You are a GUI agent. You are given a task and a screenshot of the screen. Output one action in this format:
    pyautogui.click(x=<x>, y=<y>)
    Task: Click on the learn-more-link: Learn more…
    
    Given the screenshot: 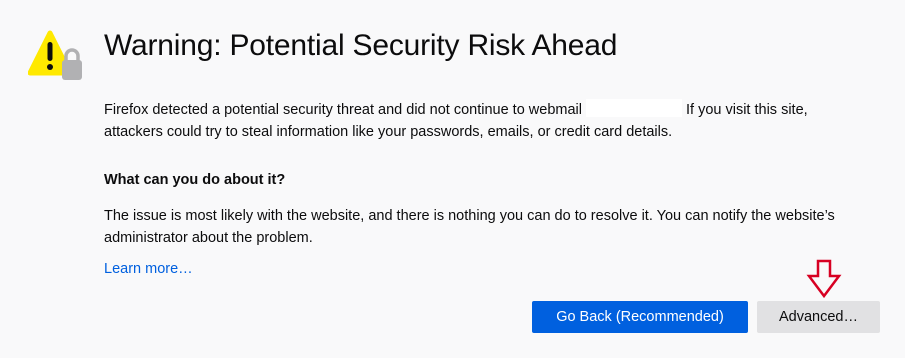 What is the action you would take?
    pyautogui.click(x=148, y=269)
    